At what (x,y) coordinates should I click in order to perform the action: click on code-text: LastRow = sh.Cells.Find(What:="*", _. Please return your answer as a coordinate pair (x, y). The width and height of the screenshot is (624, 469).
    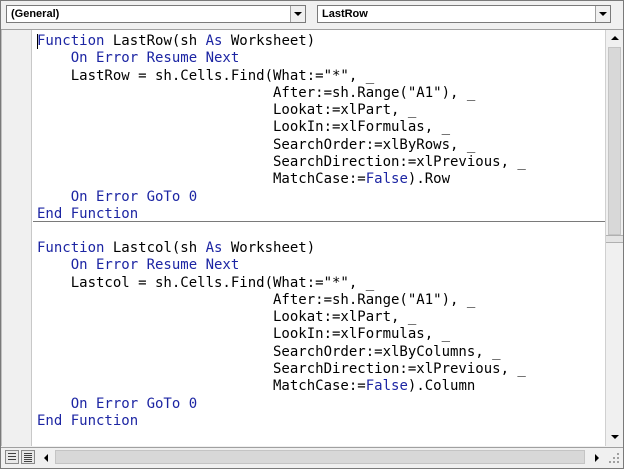
    Looking at the image, I should click on (206, 75).